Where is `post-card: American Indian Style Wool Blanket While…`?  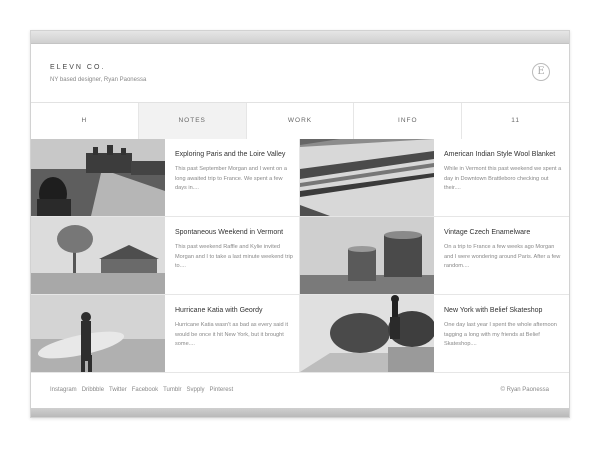
post-card: American Indian Style Wool Blanket While… is located at coordinates (434, 178).